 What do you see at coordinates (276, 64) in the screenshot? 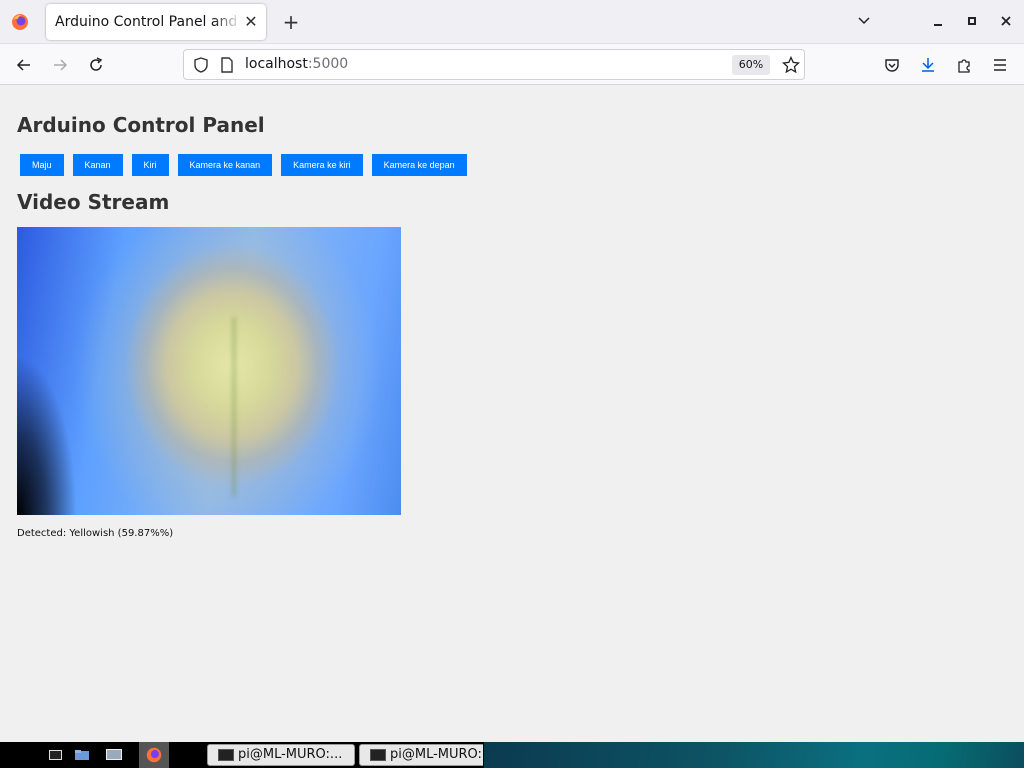
I see `url-host: localhost` at bounding box center [276, 64].